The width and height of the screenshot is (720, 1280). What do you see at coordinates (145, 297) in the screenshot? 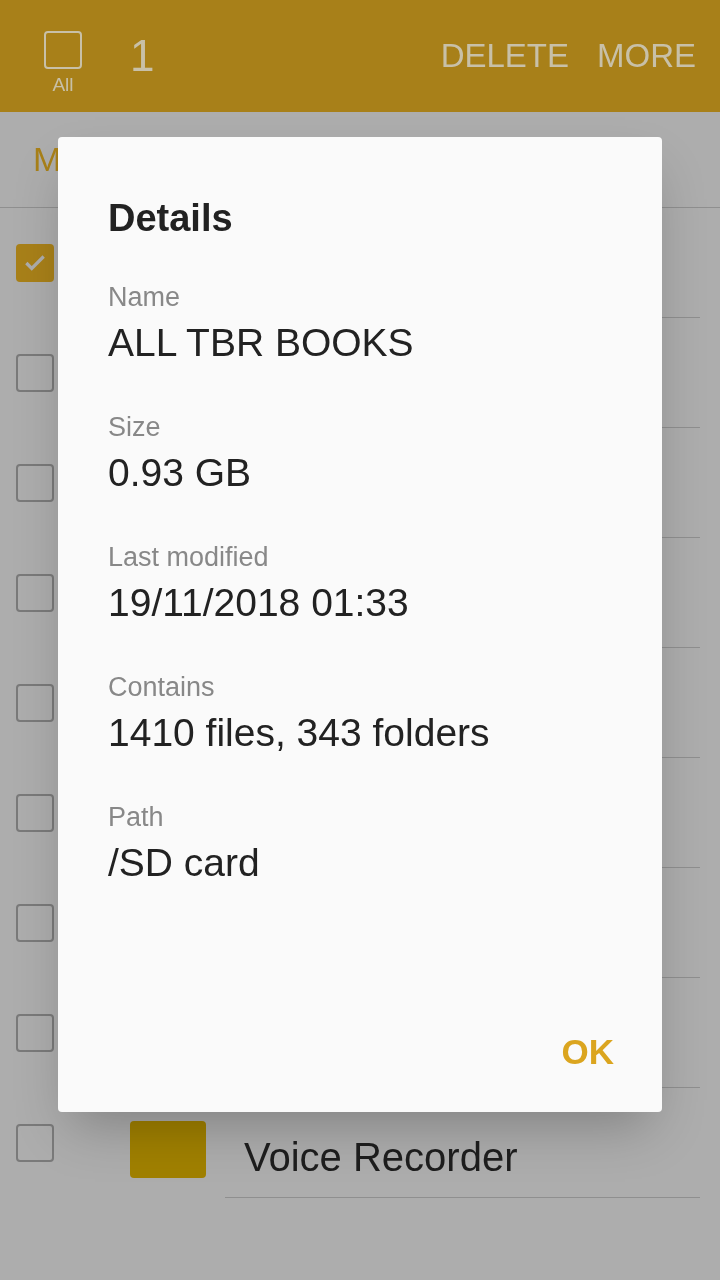
I see `field-label: Name` at bounding box center [145, 297].